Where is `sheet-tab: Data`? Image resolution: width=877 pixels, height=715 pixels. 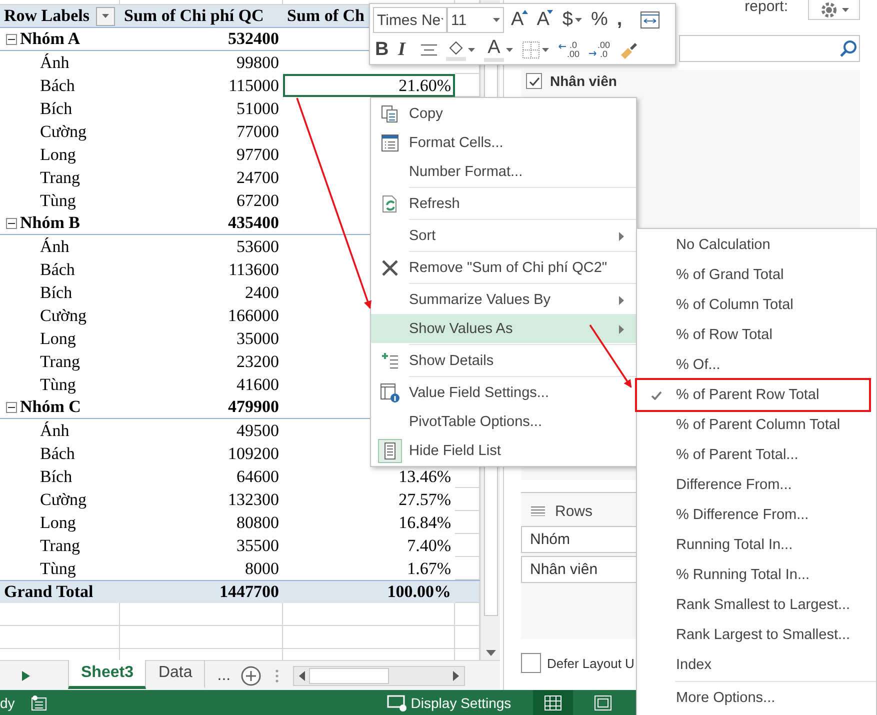
sheet-tab: Data is located at coordinates (176, 674).